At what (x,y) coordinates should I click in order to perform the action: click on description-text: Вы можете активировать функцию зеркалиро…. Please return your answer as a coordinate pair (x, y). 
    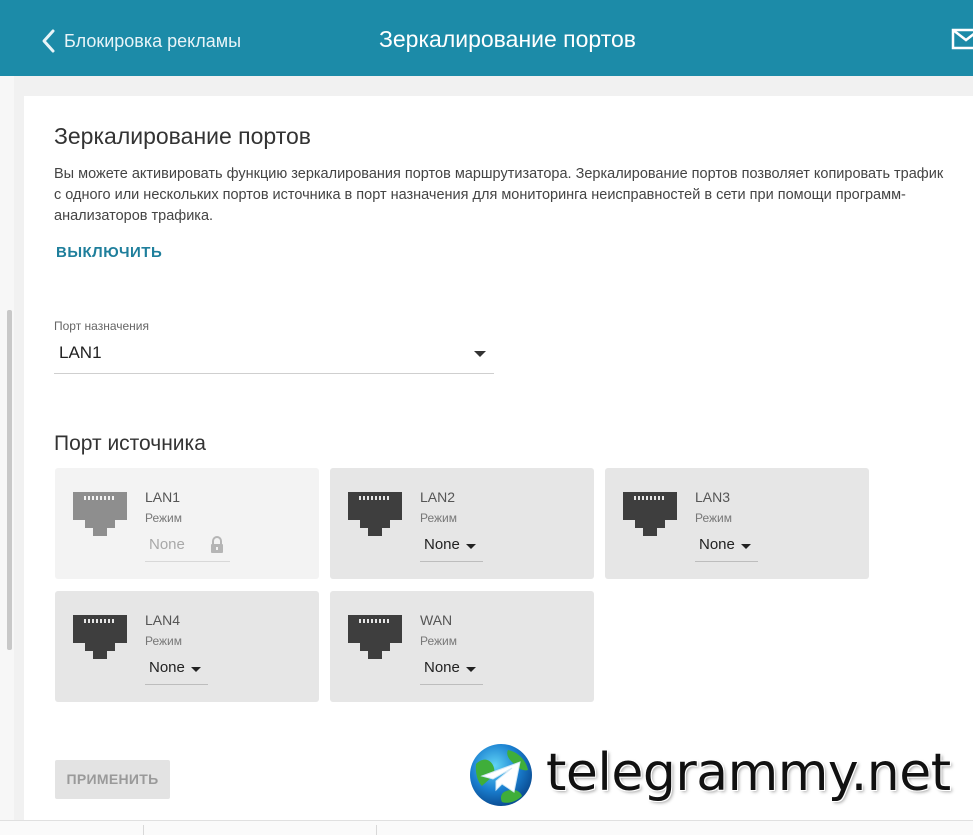
    Looking at the image, I should click on (499, 195).